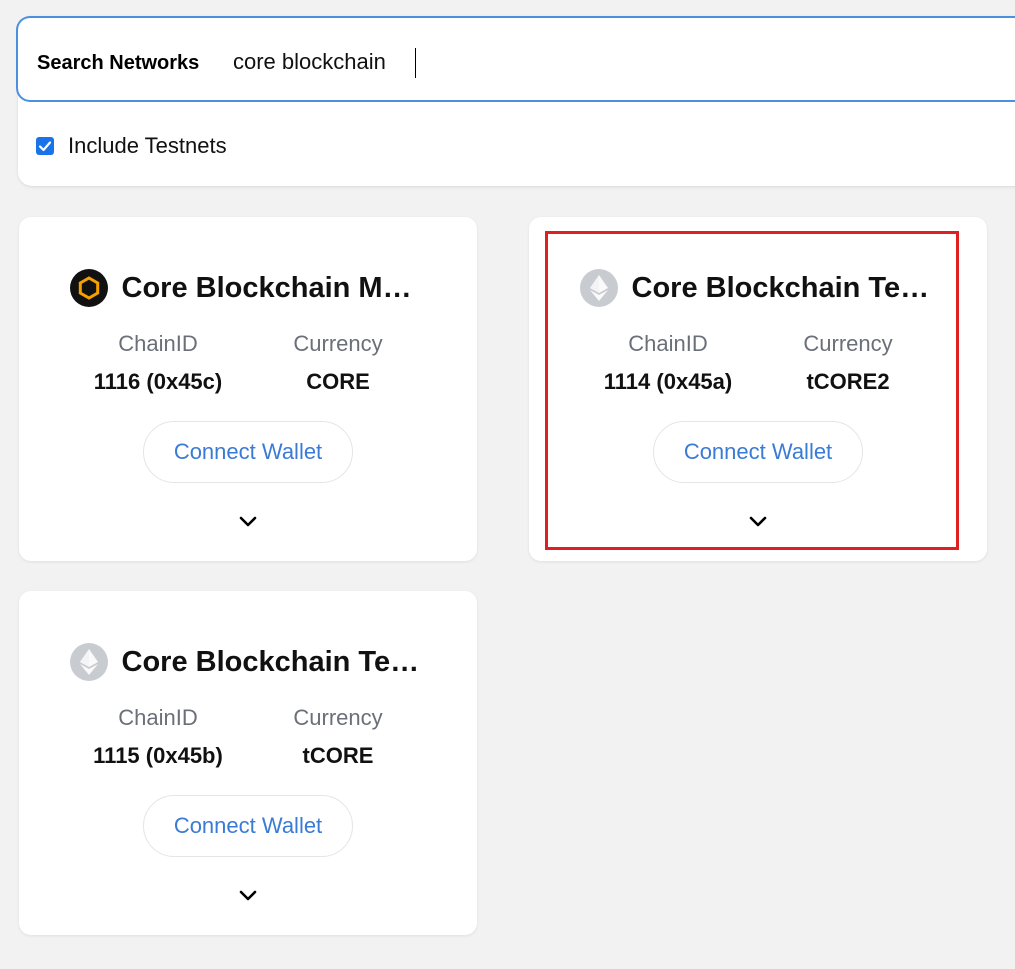  Describe the element at coordinates (338, 755) in the screenshot. I see `currency-value: tCORE` at that location.